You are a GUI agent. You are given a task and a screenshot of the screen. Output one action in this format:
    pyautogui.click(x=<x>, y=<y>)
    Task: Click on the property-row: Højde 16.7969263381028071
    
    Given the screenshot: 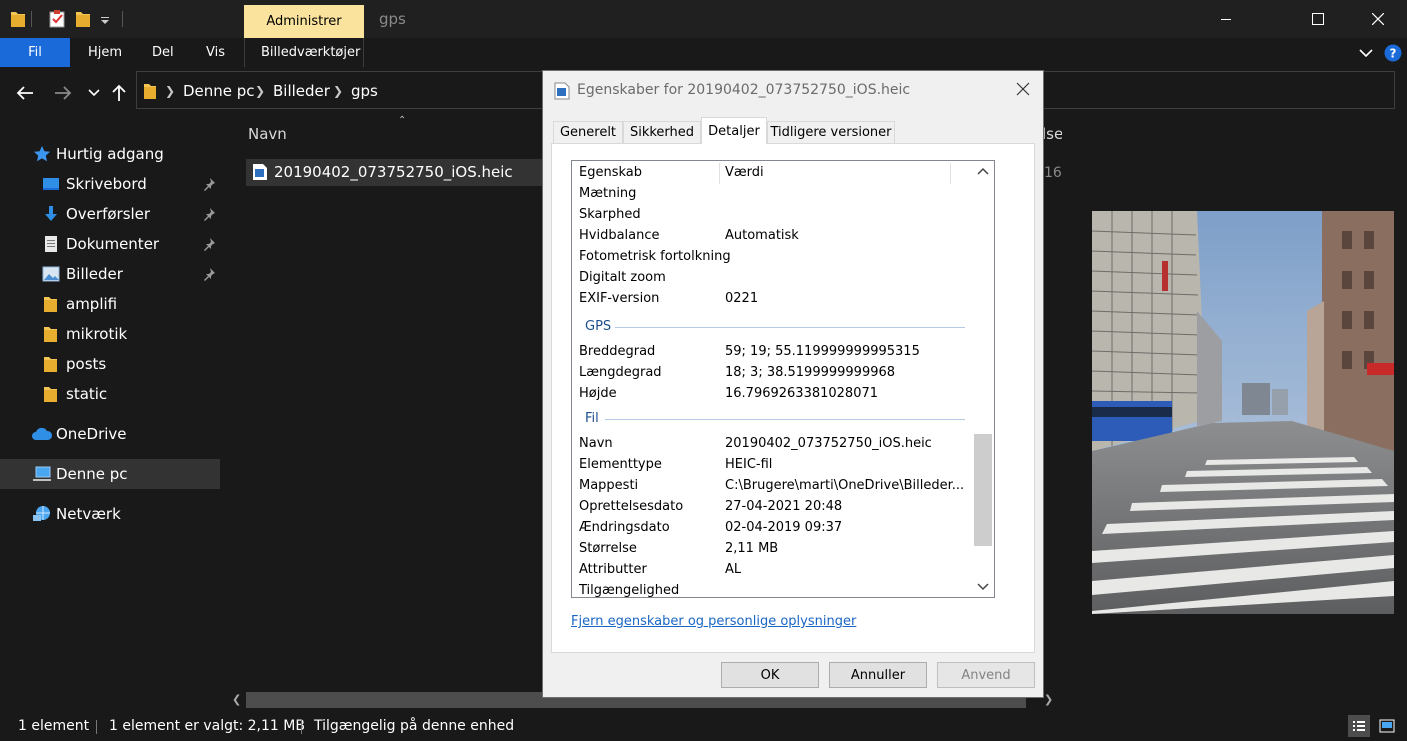 What is the action you would take?
    pyautogui.click(x=772, y=393)
    